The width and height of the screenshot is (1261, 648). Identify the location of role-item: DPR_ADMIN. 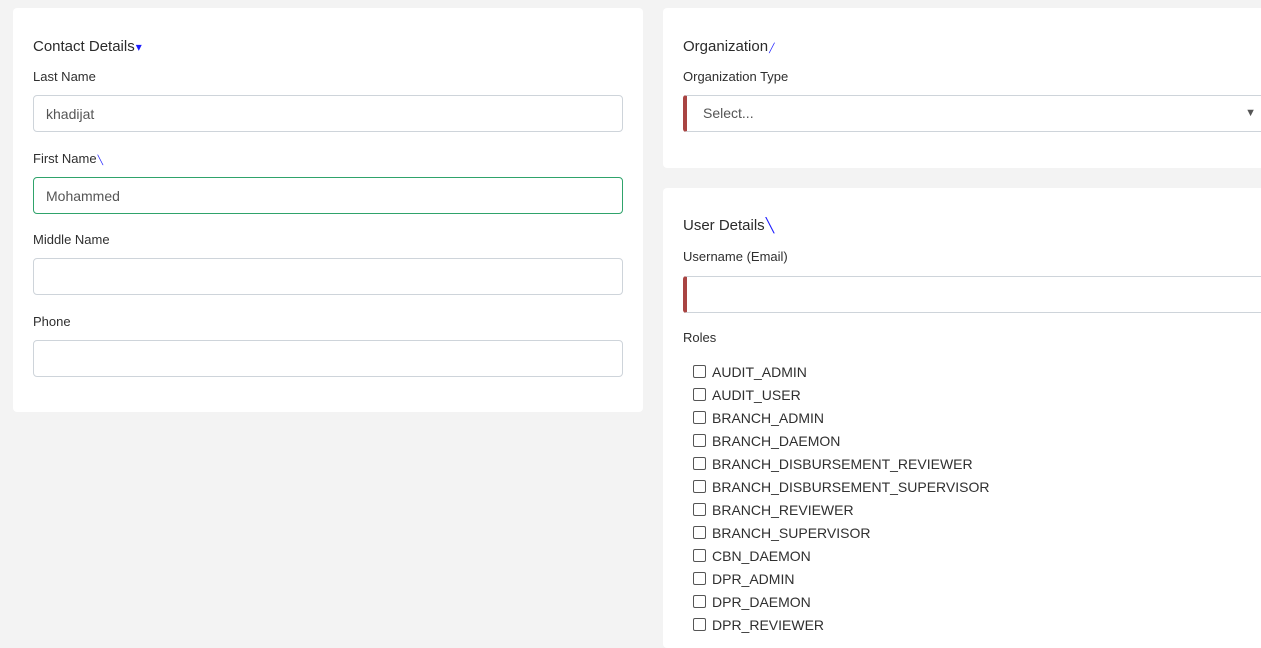
(841, 578).